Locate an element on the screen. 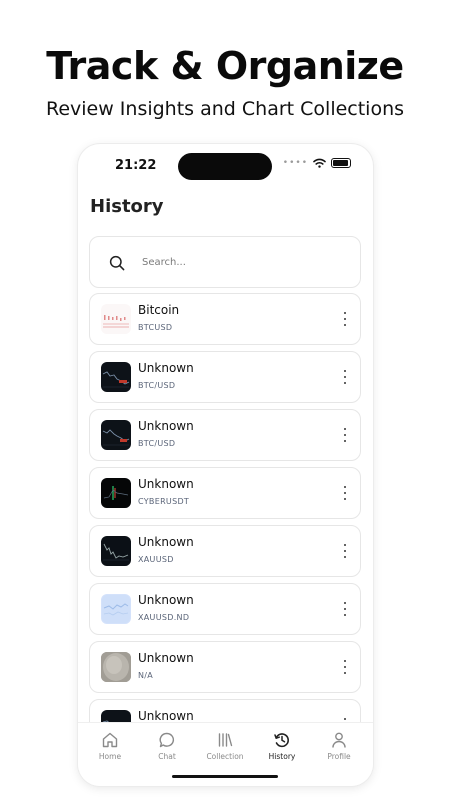  tab-label: Collection is located at coordinates (225, 756).